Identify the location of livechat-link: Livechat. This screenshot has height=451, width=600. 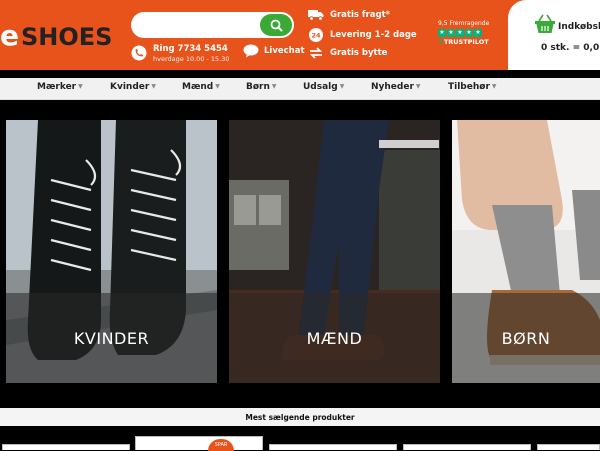
(274, 51).